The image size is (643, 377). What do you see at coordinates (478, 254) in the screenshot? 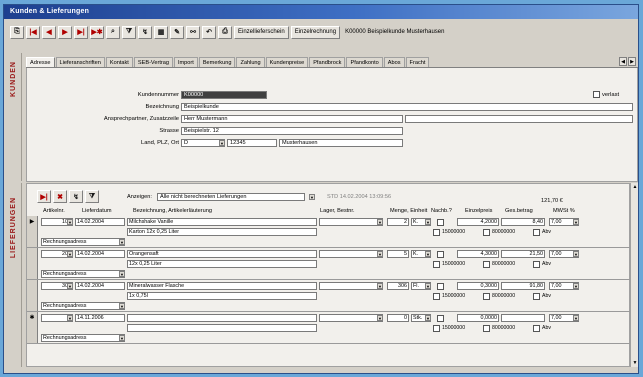
I see `einzelpreis-cell: 4,3000` at bounding box center [478, 254].